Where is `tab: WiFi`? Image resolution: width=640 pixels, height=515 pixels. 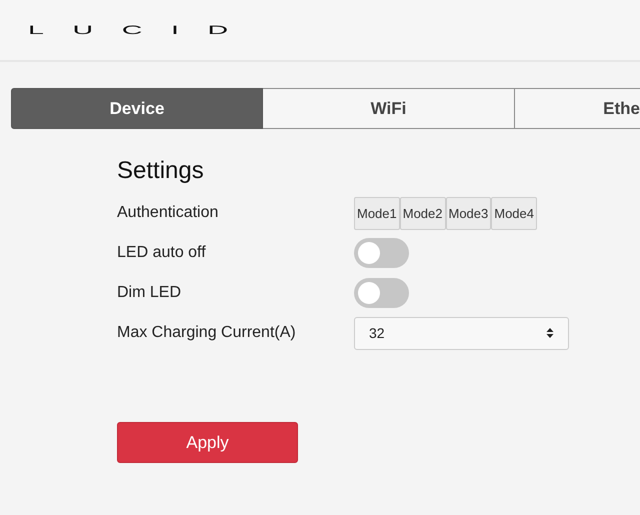 tab: WiFi is located at coordinates (389, 108).